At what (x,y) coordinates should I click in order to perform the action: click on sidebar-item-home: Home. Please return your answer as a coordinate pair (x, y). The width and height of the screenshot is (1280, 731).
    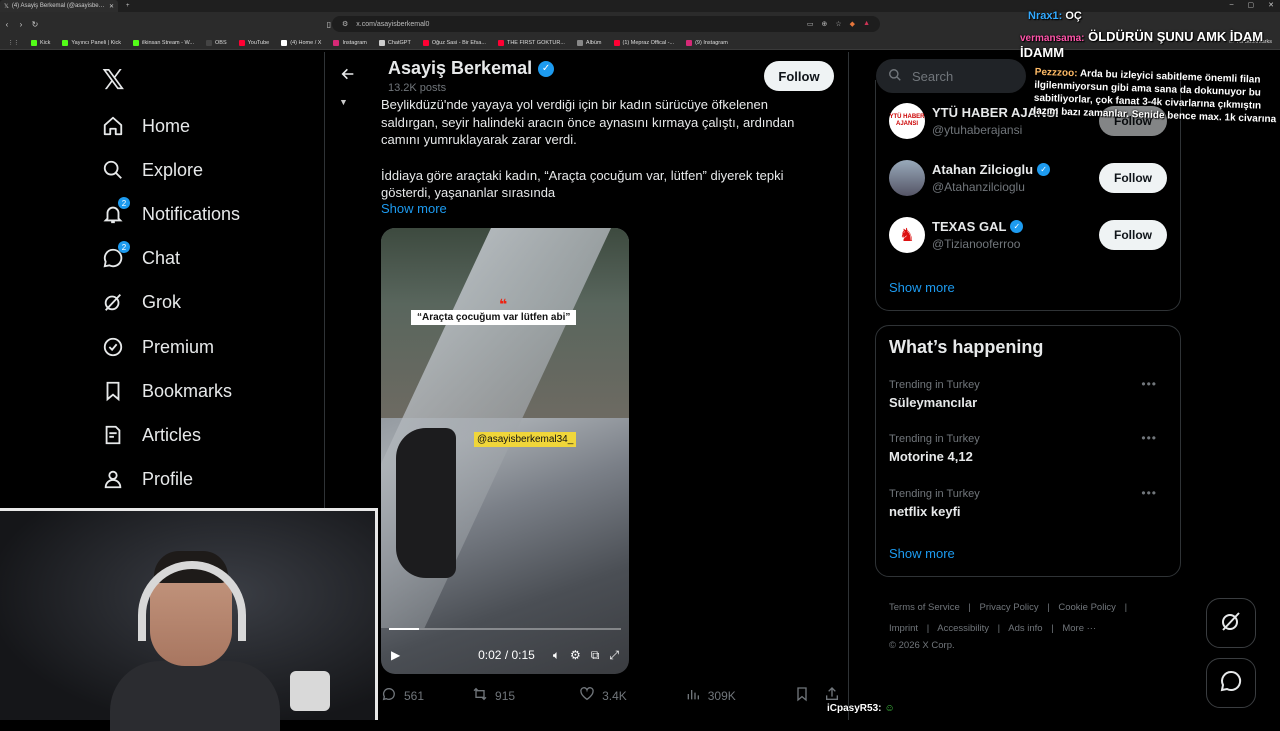
    Looking at the image, I should click on (145, 126).